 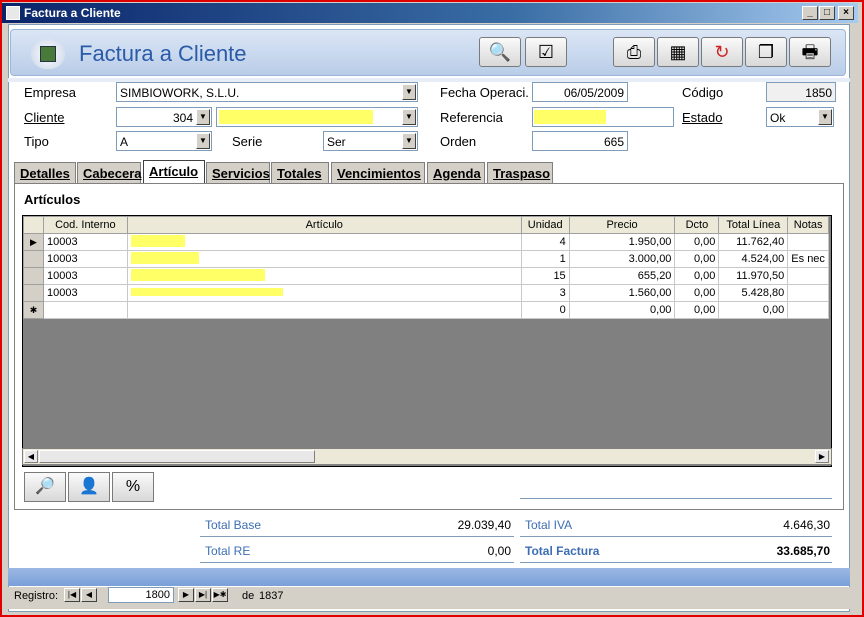 What do you see at coordinates (89, 487) in the screenshot?
I see `client-price-icon: 👤` at bounding box center [89, 487].